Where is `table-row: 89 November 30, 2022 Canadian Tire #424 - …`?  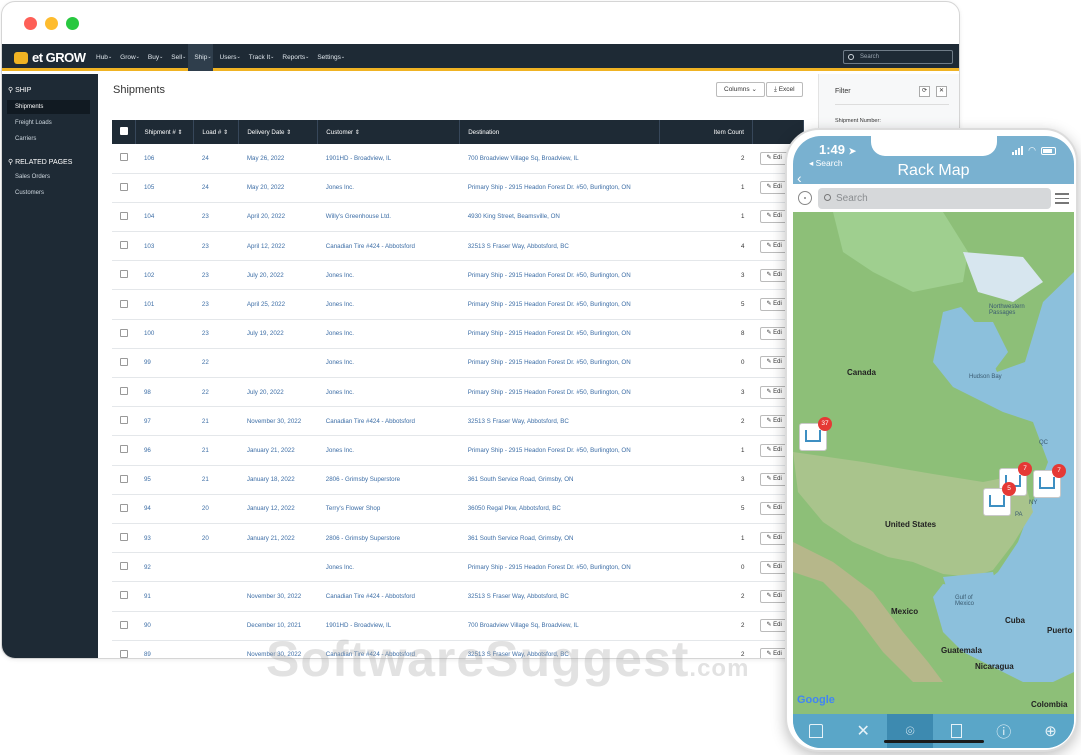 table-row: 89 November 30, 2022 Canadian Tire #424 - … is located at coordinates (458, 649).